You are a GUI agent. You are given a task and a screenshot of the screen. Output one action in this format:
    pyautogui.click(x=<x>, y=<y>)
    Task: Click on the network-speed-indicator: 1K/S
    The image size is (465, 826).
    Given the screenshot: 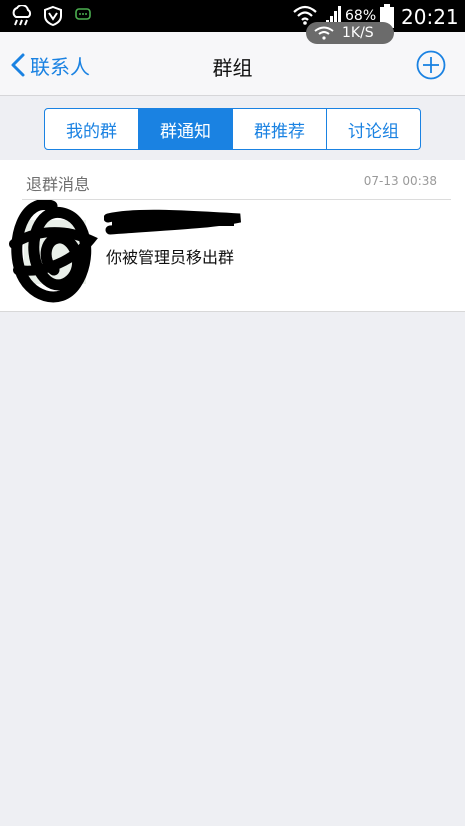 What is the action you would take?
    pyautogui.click(x=350, y=33)
    